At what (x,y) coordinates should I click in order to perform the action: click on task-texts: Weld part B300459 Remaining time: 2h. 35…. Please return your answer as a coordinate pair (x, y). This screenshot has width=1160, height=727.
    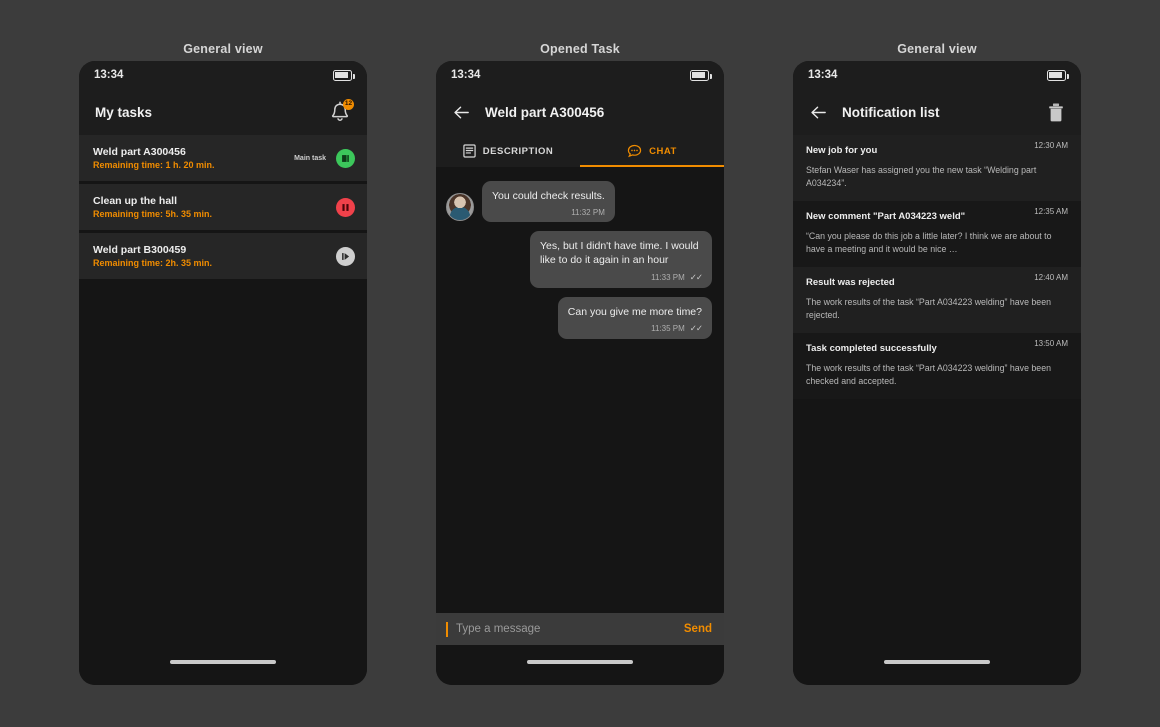
    Looking at the image, I should click on (209, 256).